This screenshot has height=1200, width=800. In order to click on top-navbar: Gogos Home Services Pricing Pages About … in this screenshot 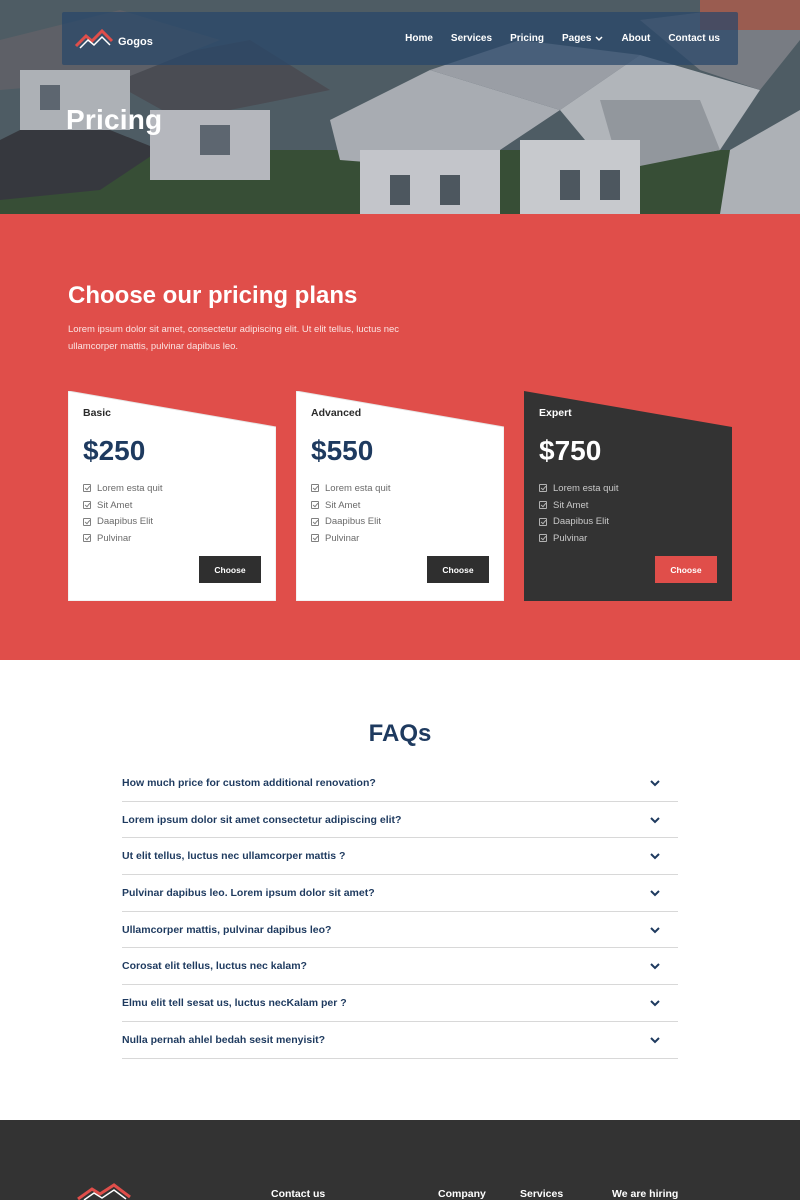, I will do `click(400, 38)`.